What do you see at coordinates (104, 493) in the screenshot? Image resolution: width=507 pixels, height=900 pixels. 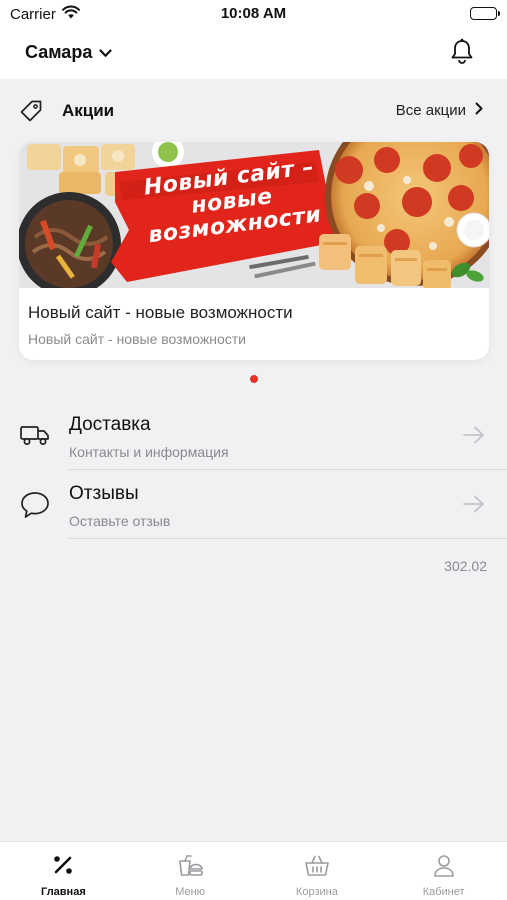 I see `reviews-title: Отзывы` at bounding box center [104, 493].